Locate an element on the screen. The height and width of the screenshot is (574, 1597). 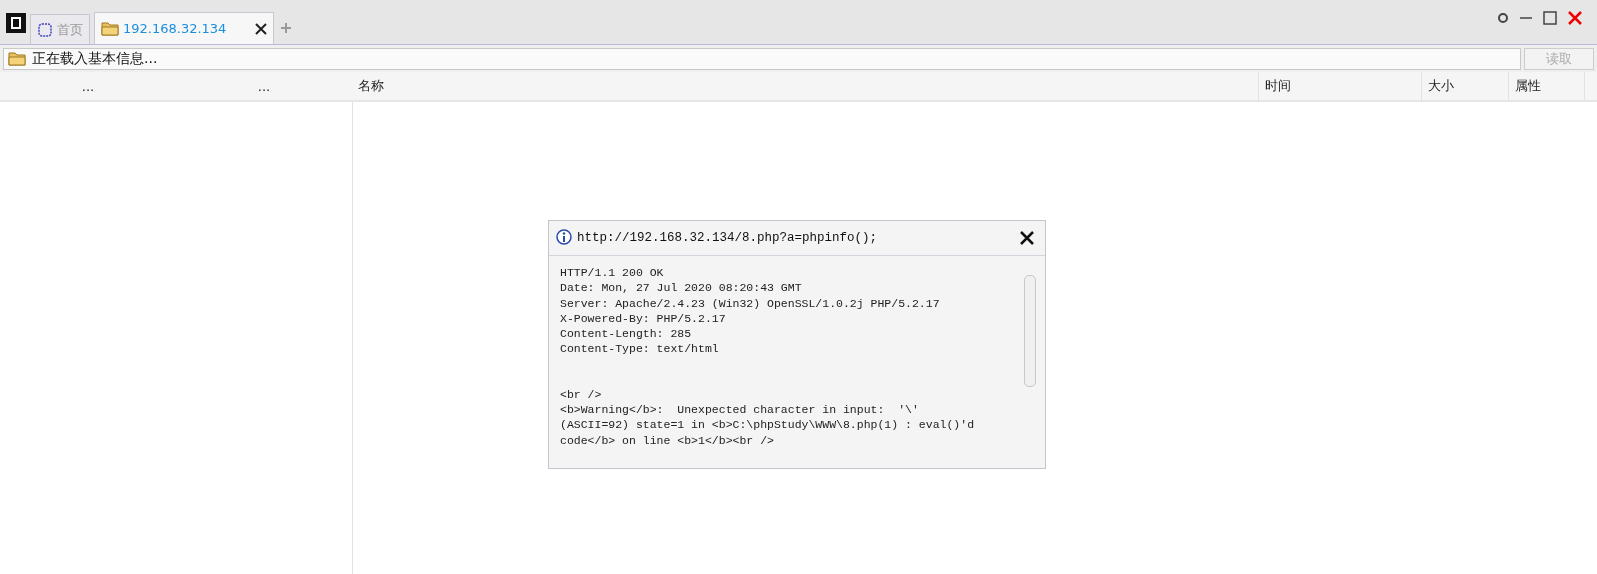
response-line: code</b> on line <b>1</b><br /> is located at coordinates (667, 440).